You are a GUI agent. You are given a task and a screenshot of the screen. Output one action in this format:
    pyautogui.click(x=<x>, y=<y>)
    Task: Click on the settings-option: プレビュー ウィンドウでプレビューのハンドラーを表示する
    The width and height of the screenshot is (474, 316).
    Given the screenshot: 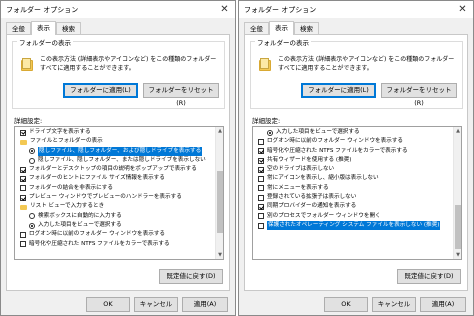 What is the action you would take?
    pyautogui.click(x=116, y=197)
    